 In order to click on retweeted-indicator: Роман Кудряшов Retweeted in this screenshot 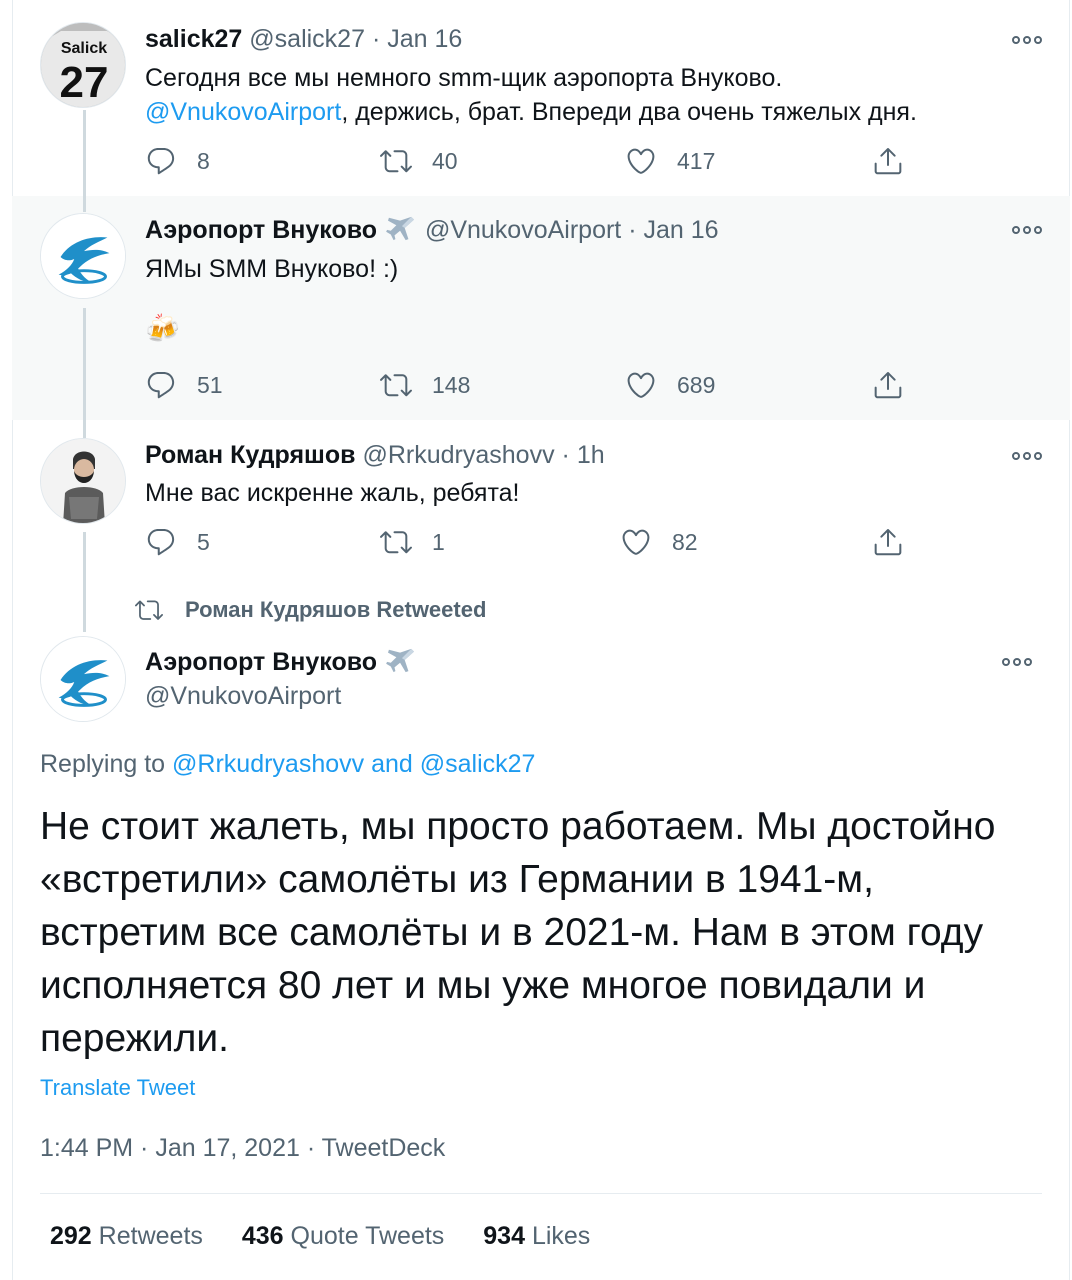, I will do `click(309, 610)`.